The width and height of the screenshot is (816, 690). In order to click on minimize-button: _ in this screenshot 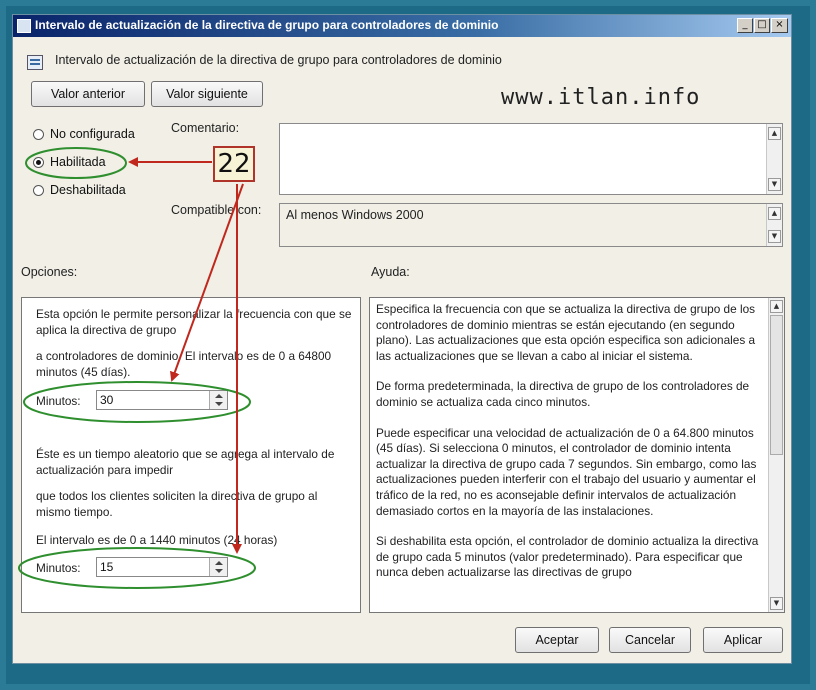, I will do `click(745, 25)`.